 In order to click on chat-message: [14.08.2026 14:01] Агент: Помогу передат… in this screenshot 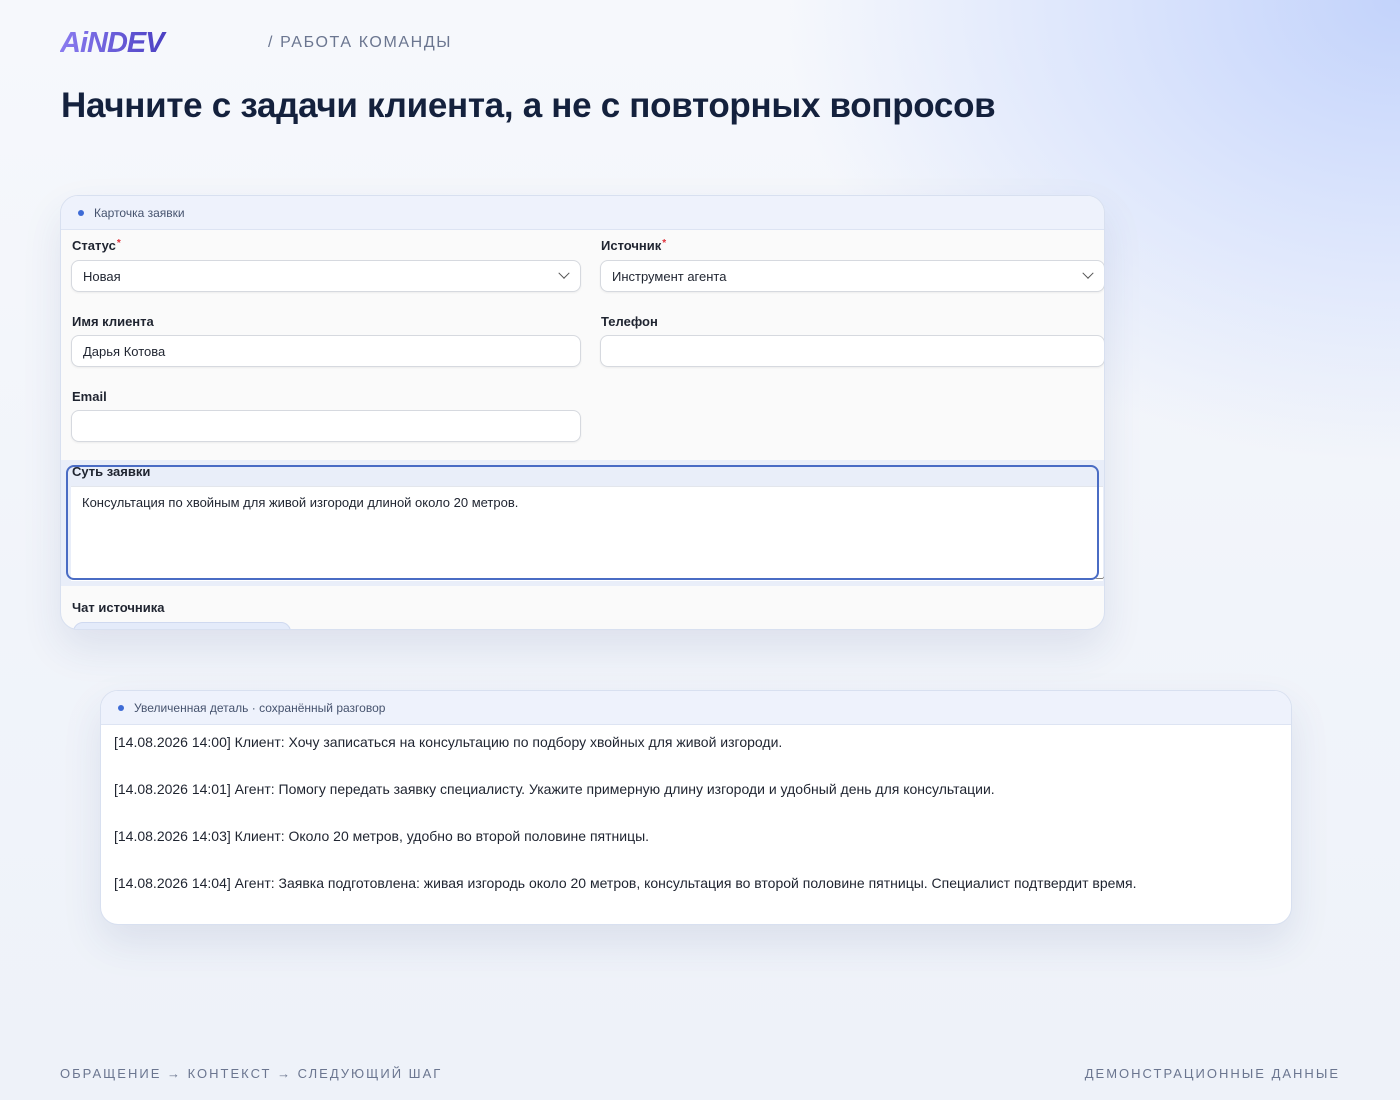, I will do `click(554, 789)`.